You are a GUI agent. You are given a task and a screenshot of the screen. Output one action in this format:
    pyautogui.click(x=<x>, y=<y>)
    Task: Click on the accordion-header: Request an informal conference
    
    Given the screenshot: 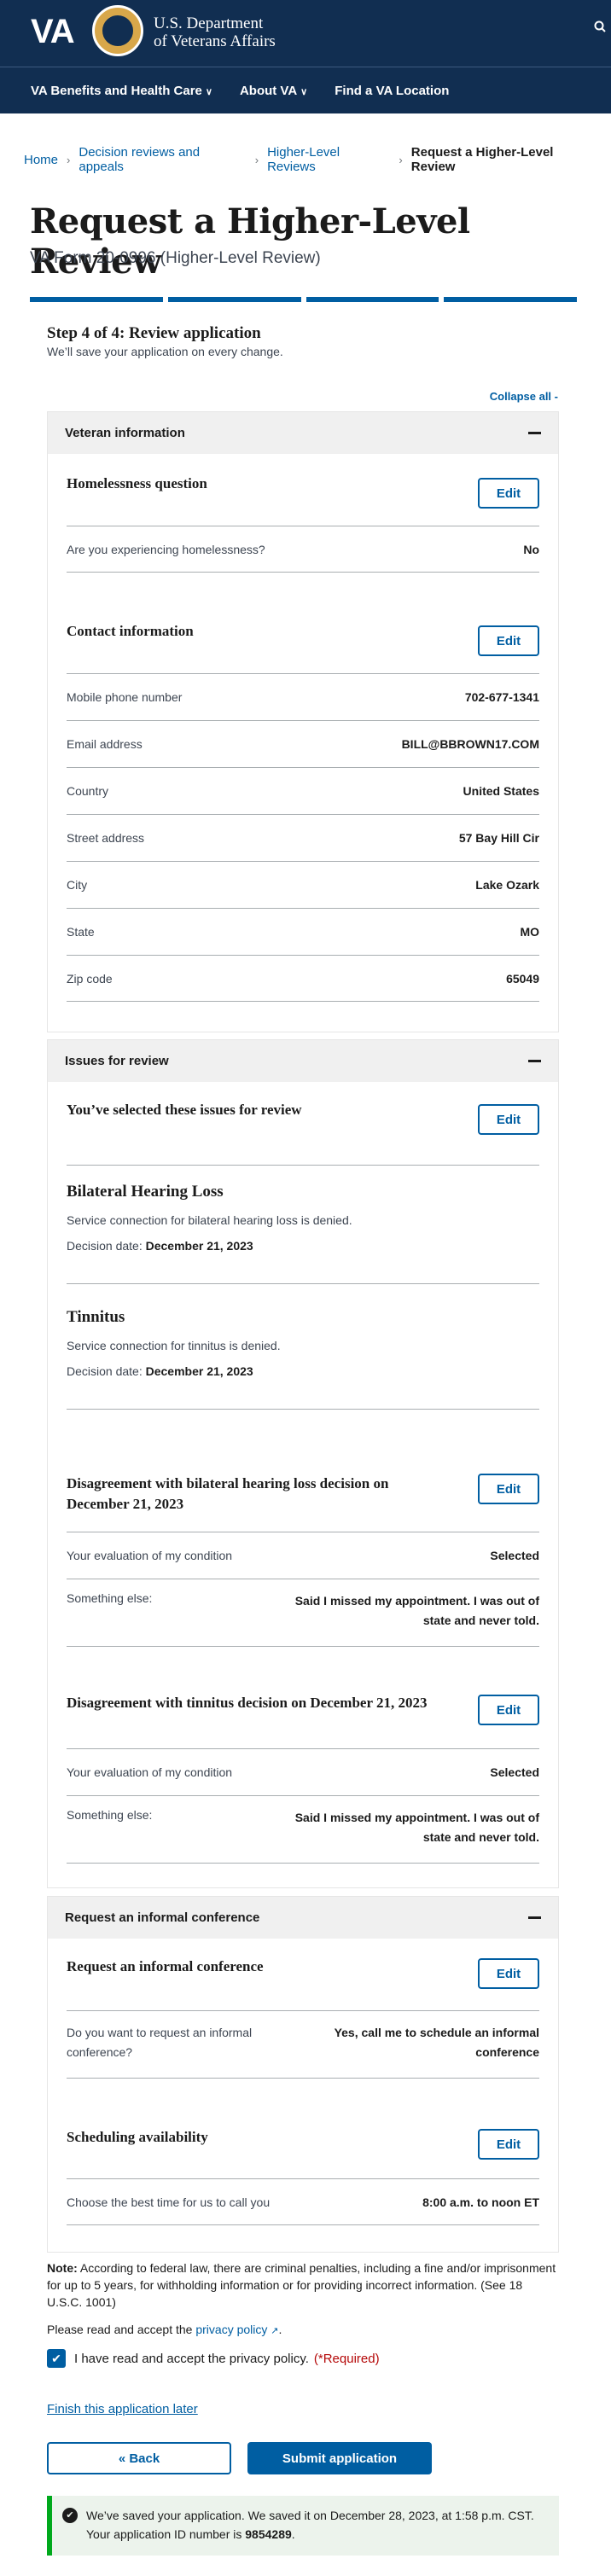 What is the action you would take?
    pyautogui.click(x=303, y=1918)
    